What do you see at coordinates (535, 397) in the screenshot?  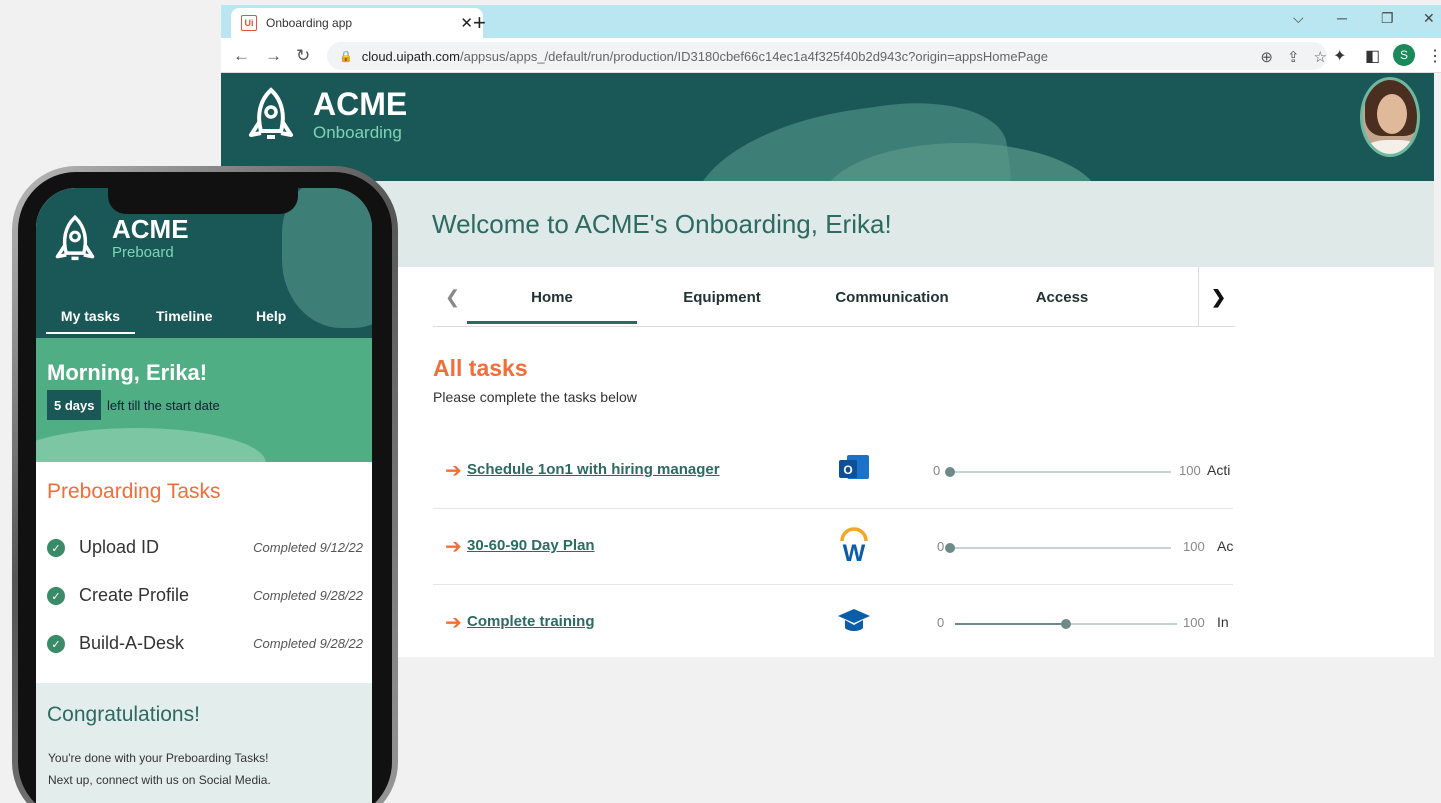 I see `all-tasks-subtitle: Please complete the tasks below` at bounding box center [535, 397].